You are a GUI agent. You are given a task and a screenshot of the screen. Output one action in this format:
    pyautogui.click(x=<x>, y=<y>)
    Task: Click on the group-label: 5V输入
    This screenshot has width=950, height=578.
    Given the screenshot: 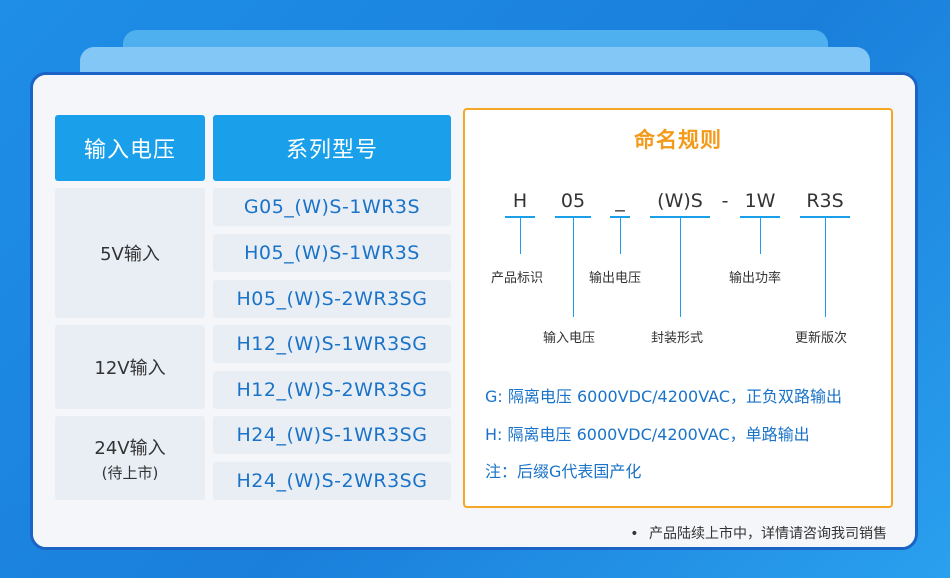 What is the action you would take?
    pyautogui.click(x=130, y=254)
    